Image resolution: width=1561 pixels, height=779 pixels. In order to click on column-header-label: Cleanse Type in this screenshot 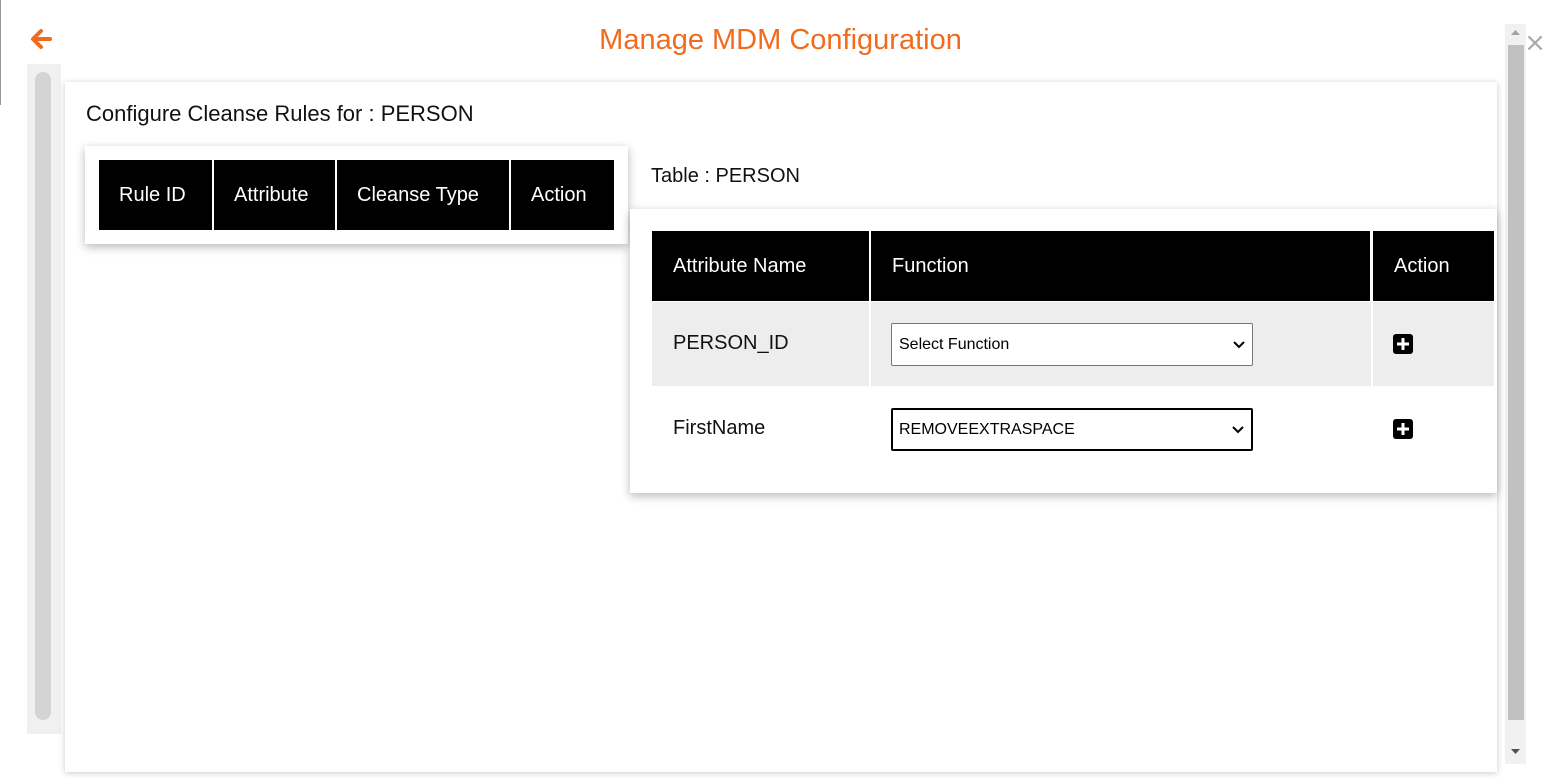, I will do `click(418, 194)`.